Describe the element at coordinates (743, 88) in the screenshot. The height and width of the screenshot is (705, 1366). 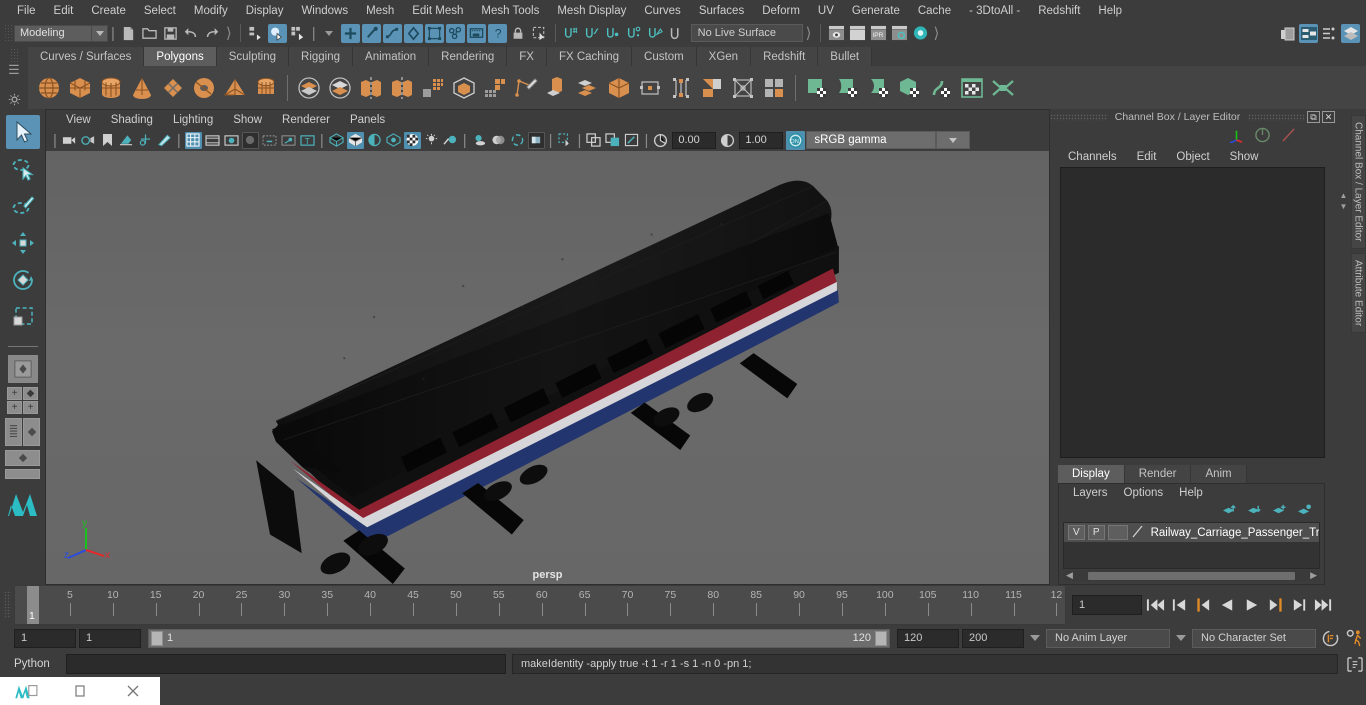
I see `poke-icon` at that location.